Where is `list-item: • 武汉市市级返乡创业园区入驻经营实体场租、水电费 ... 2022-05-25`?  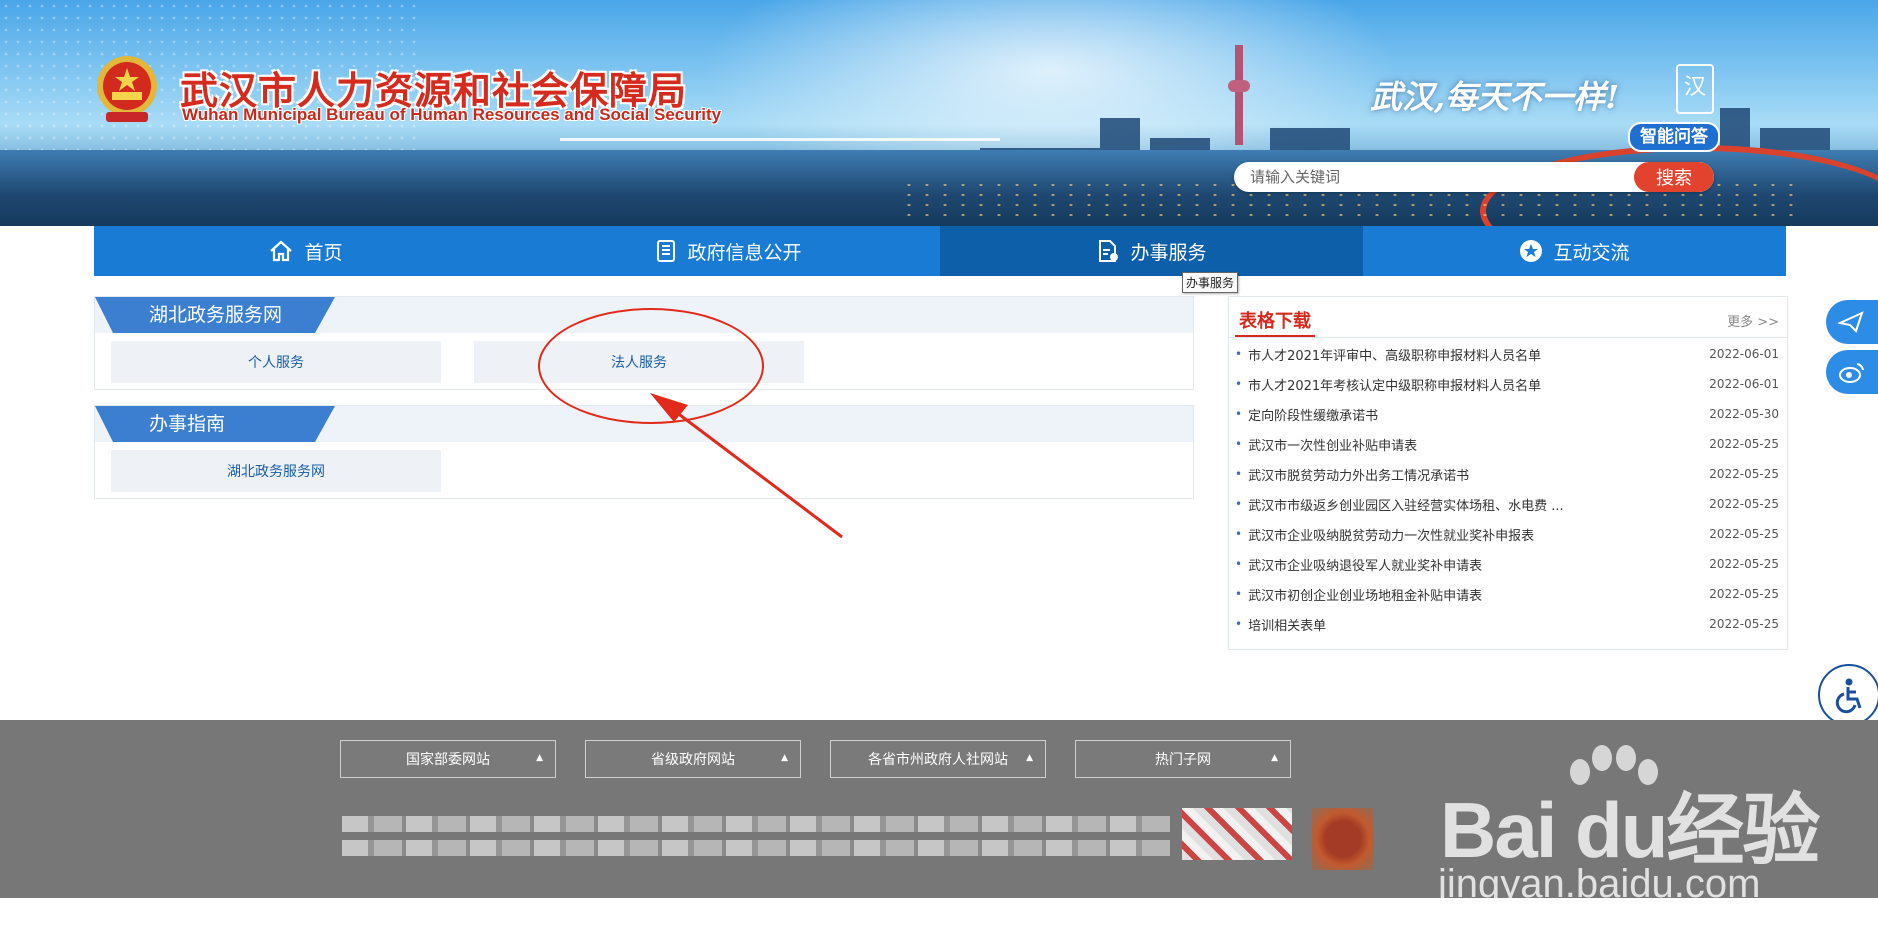
list-item: • 武汉市市级返乡创业园区入驻经营实体场租、水电费 ... 2022-05-25 is located at coordinates (1507, 504).